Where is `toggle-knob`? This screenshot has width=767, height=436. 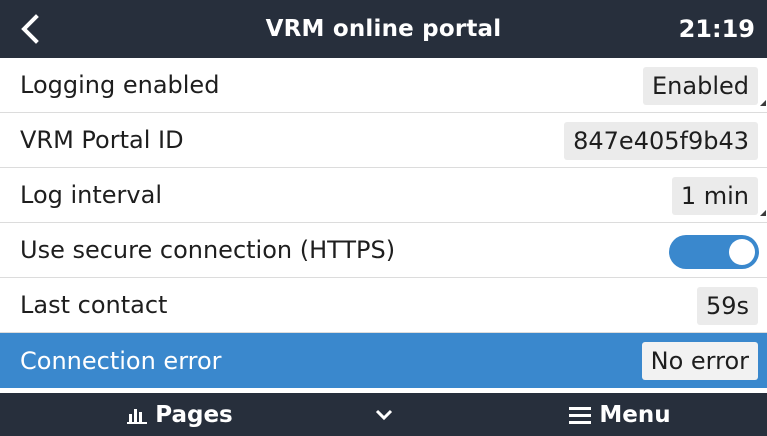
toggle-knob is located at coordinates (742, 252).